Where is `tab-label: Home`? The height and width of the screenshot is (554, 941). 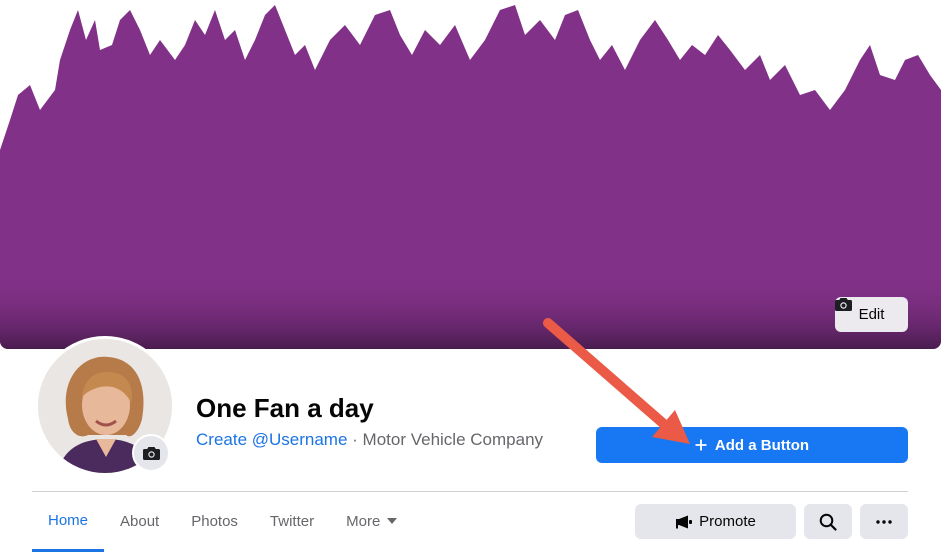
tab-label: Home is located at coordinates (68, 520).